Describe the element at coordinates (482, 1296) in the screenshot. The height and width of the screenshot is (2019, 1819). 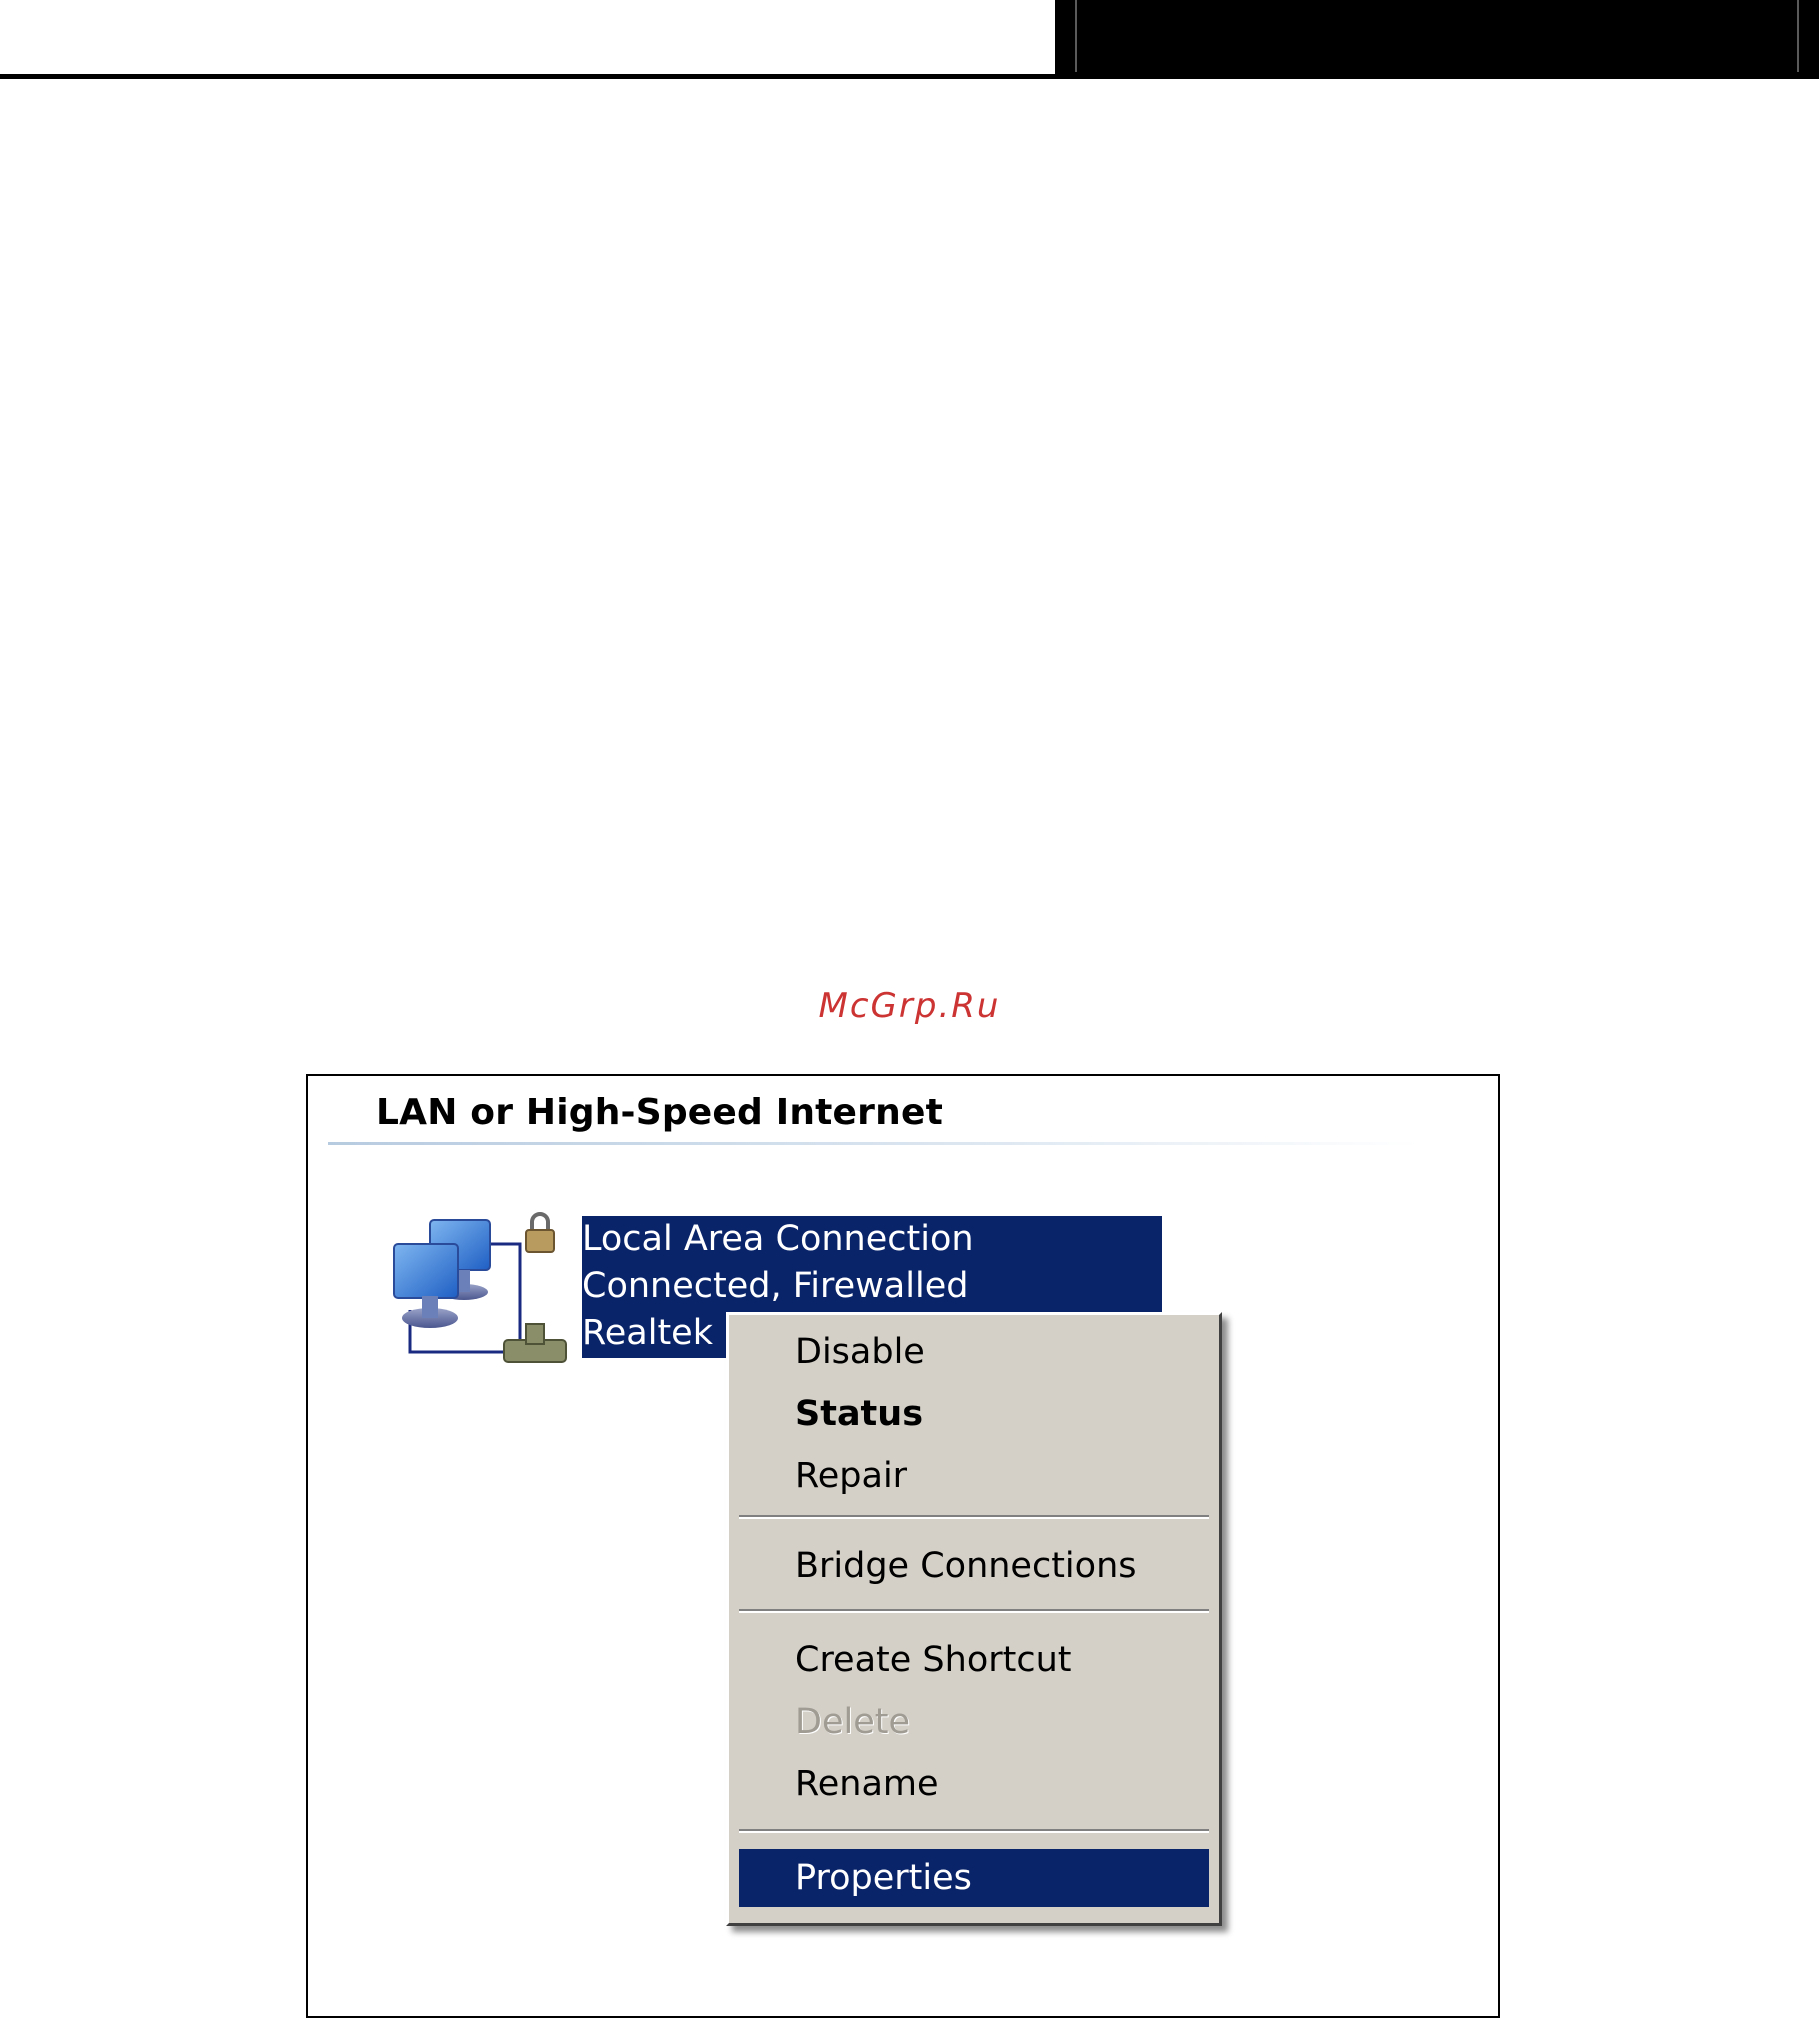
I see `network-connection-icon` at that location.